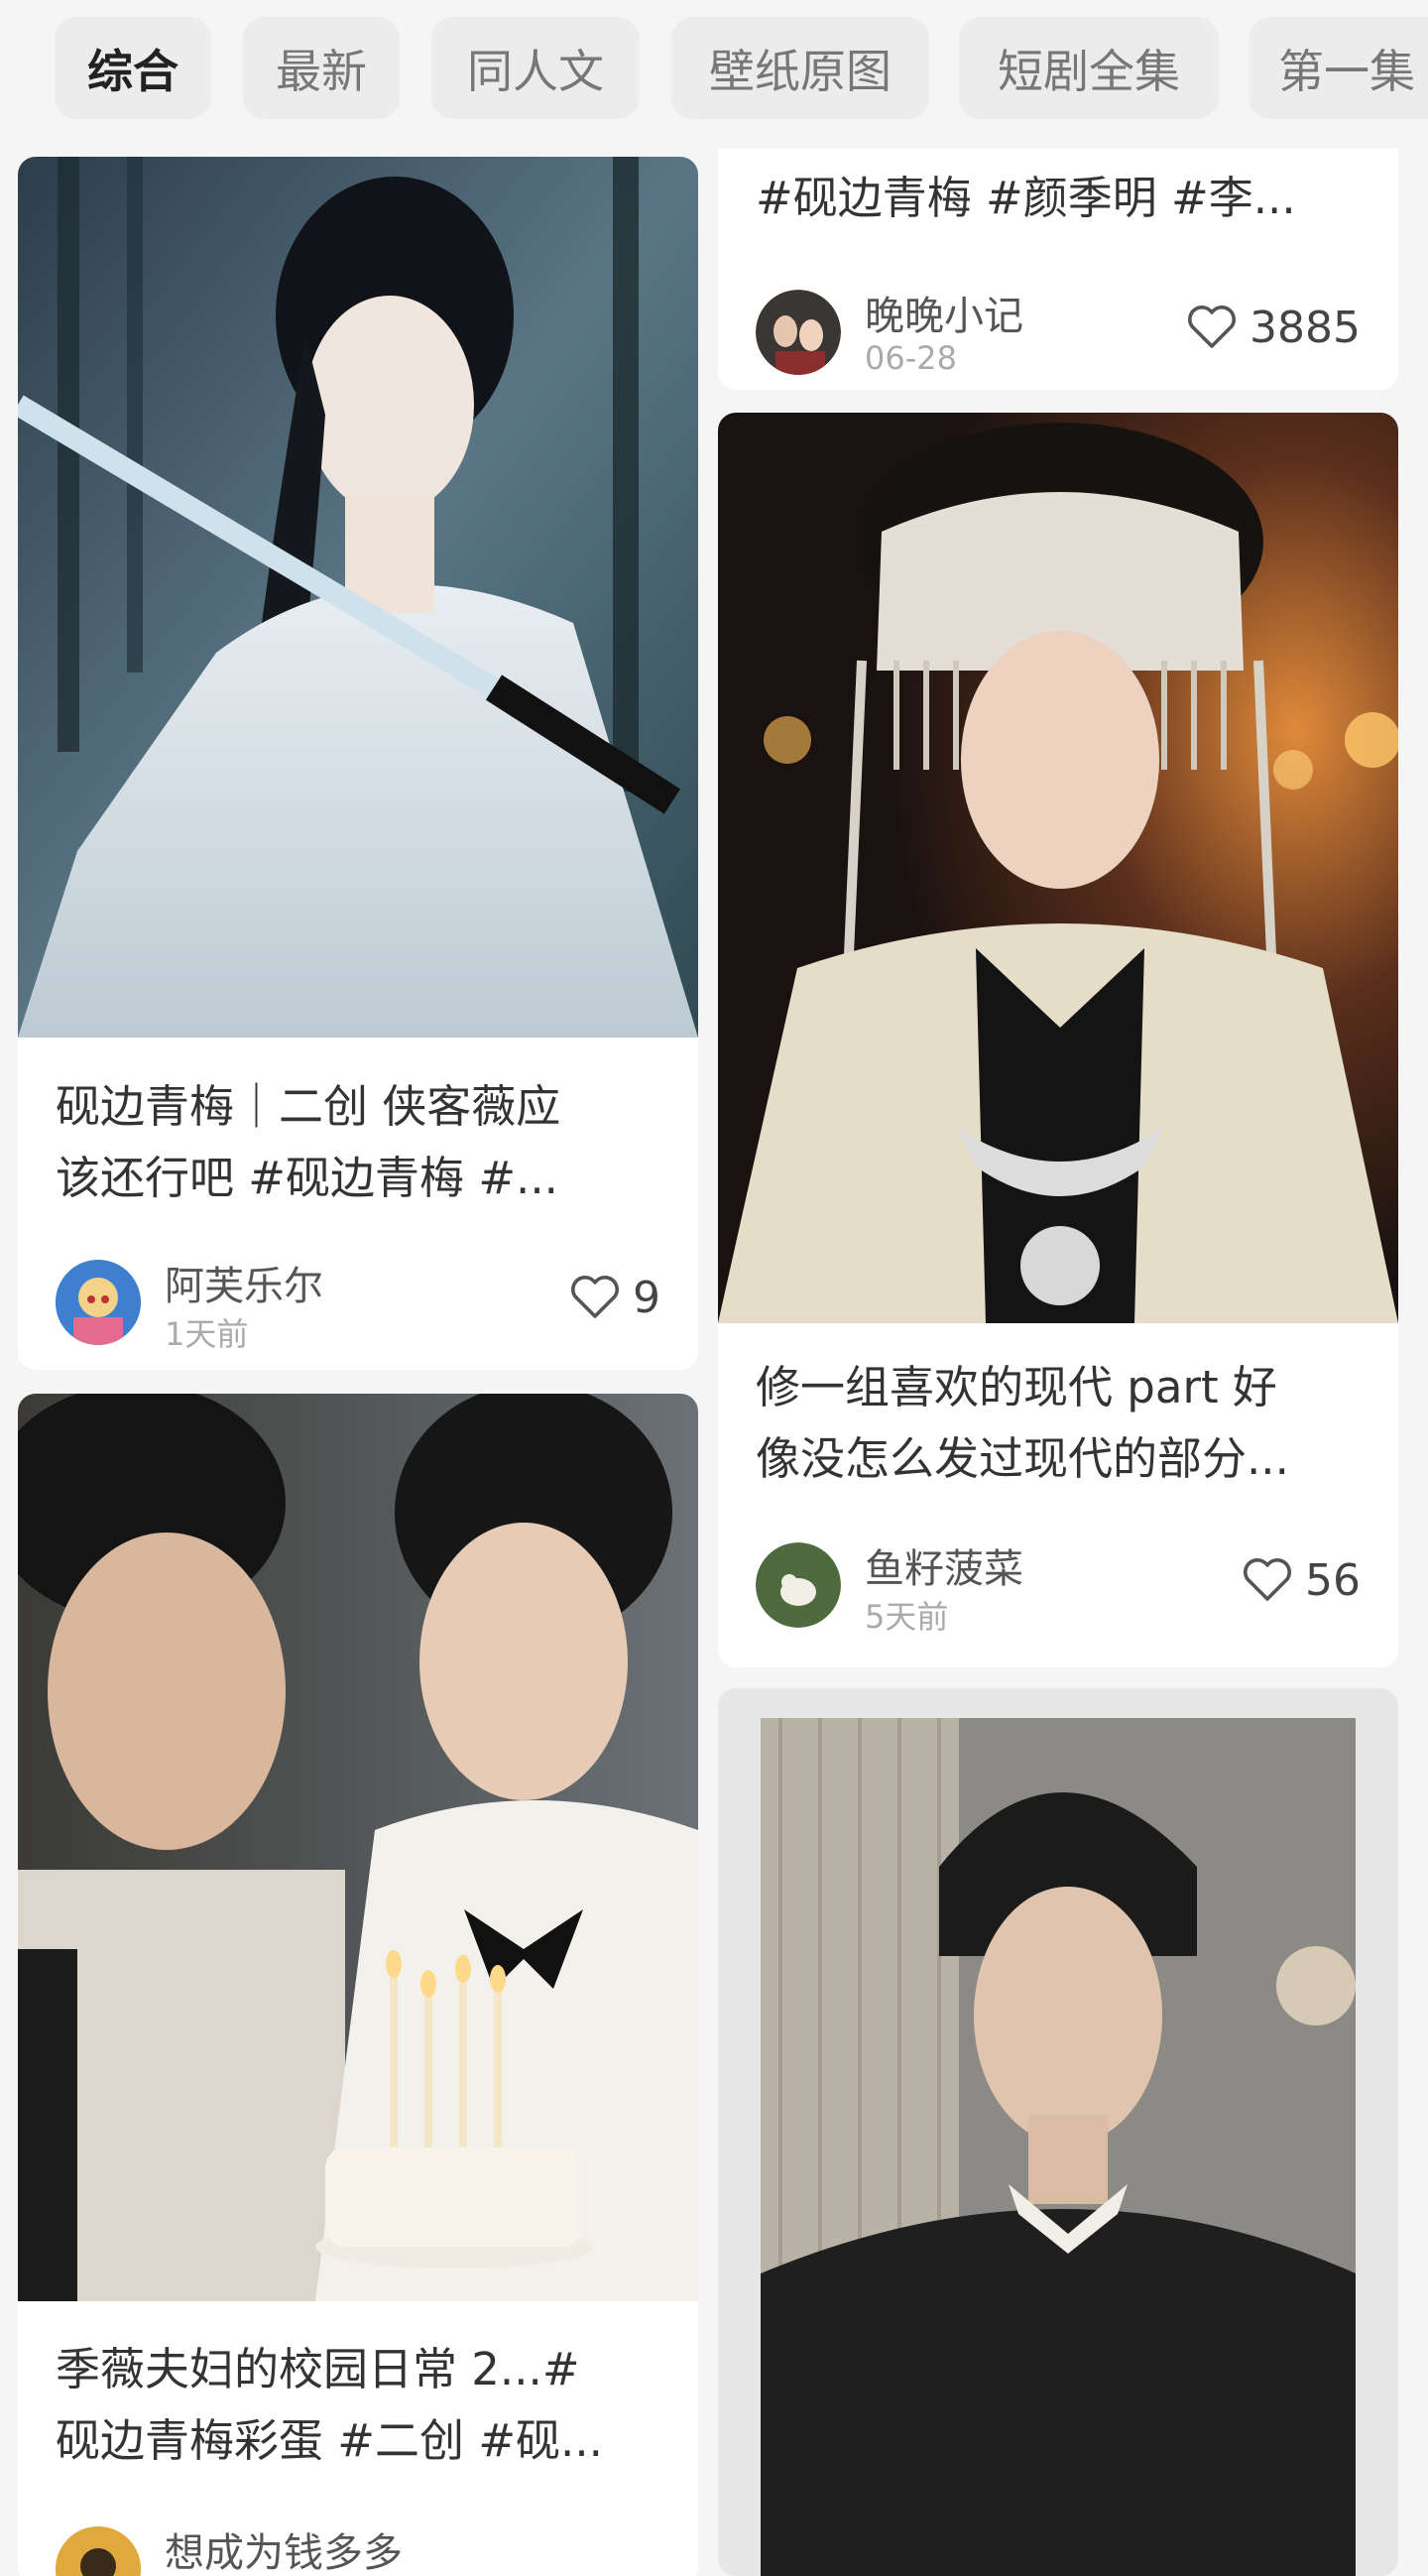 The image size is (1428, 2576). Describe the element at coordinates (944, 1565) in the screenshot. I see `author-name: 鱼籽菠菜` at that location.